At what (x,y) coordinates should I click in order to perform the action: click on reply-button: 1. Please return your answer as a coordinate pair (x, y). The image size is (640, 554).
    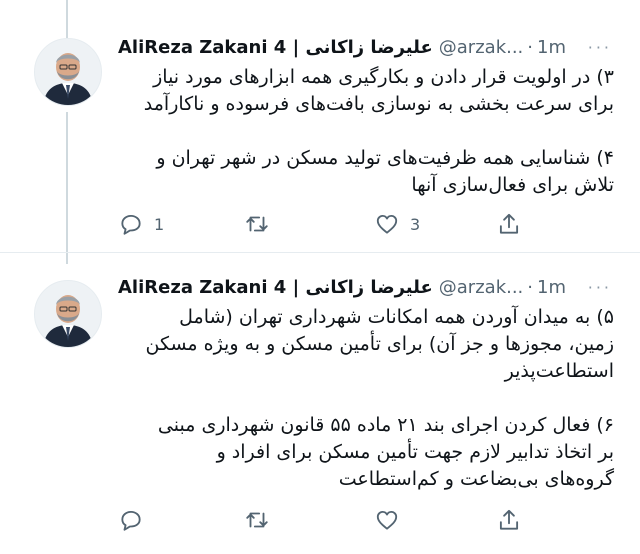
    Looking at the image, I should click on (141, 224).